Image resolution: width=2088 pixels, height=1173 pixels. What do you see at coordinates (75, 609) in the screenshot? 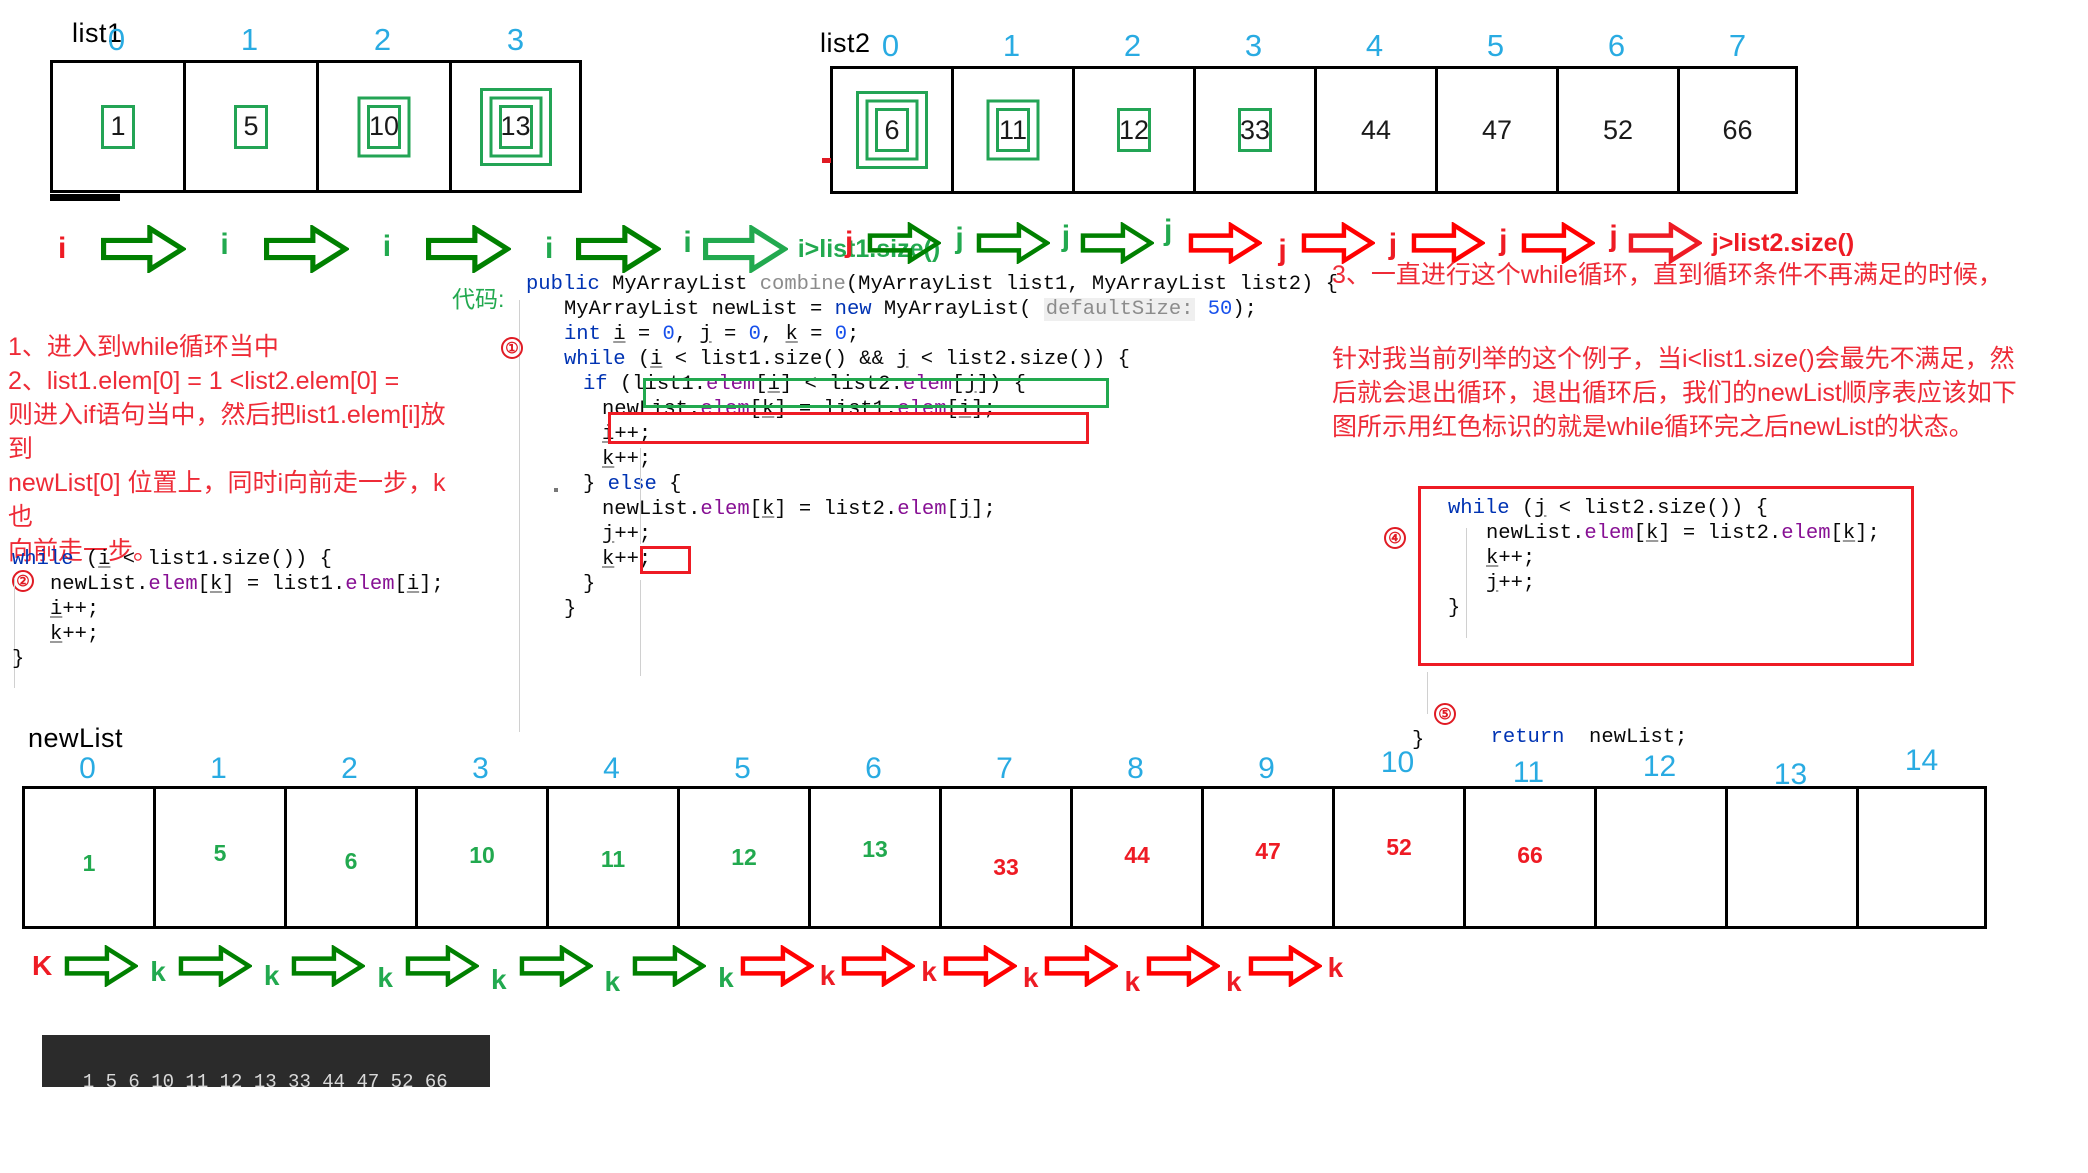
I see `code-line: i++;` at bounding box center [75, 609].